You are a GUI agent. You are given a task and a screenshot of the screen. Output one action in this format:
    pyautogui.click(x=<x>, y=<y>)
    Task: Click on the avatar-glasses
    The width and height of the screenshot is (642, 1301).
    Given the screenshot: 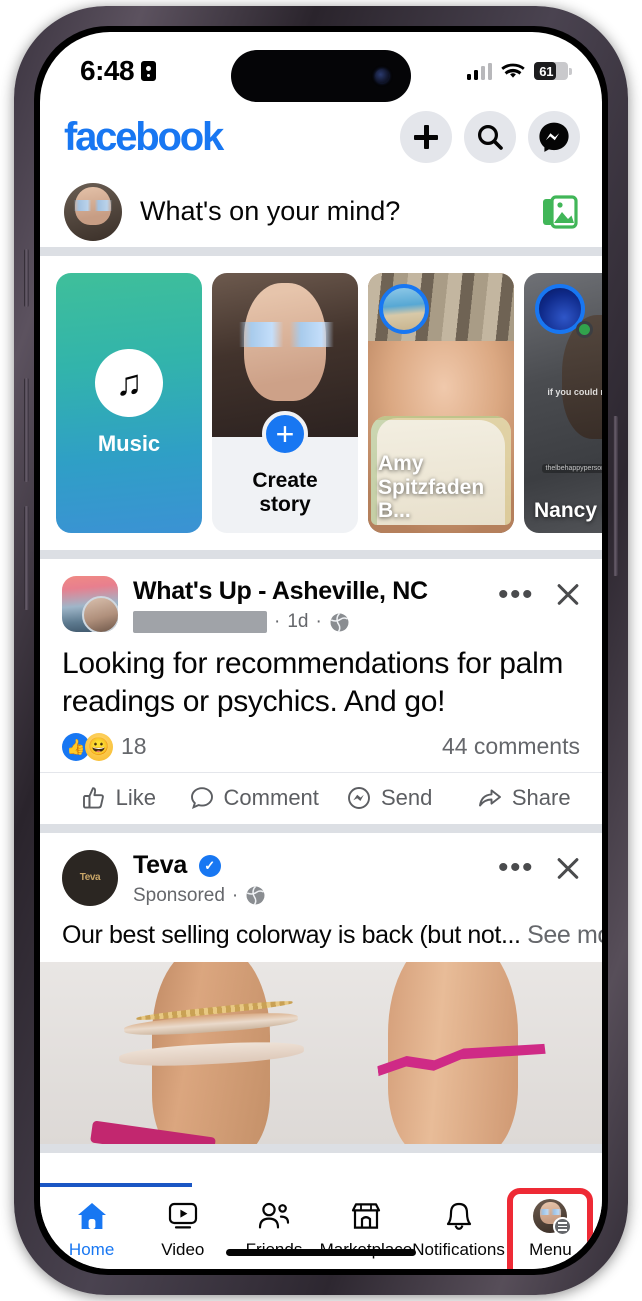 What is the action you would take?
    pyautogui.click(x=550, y=1212)
    